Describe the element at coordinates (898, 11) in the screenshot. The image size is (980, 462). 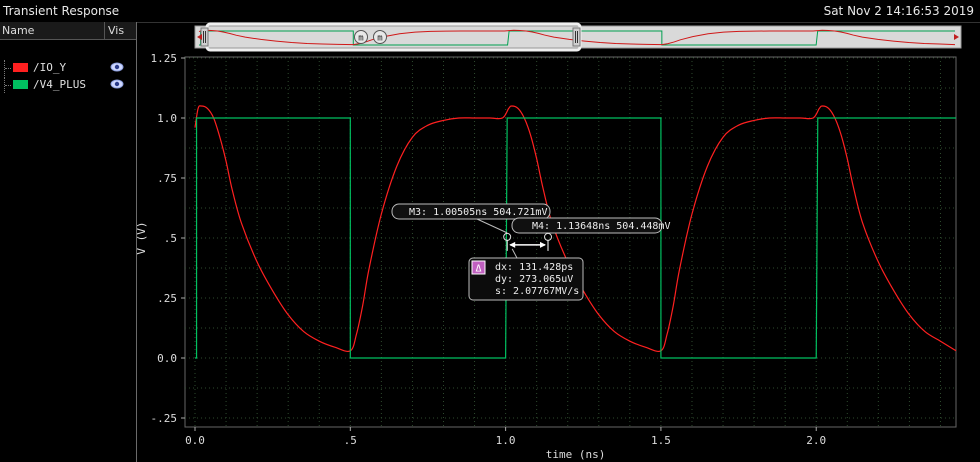
I see `datetime-label: Sat Nov 2 14:16:53 2019` at that location.